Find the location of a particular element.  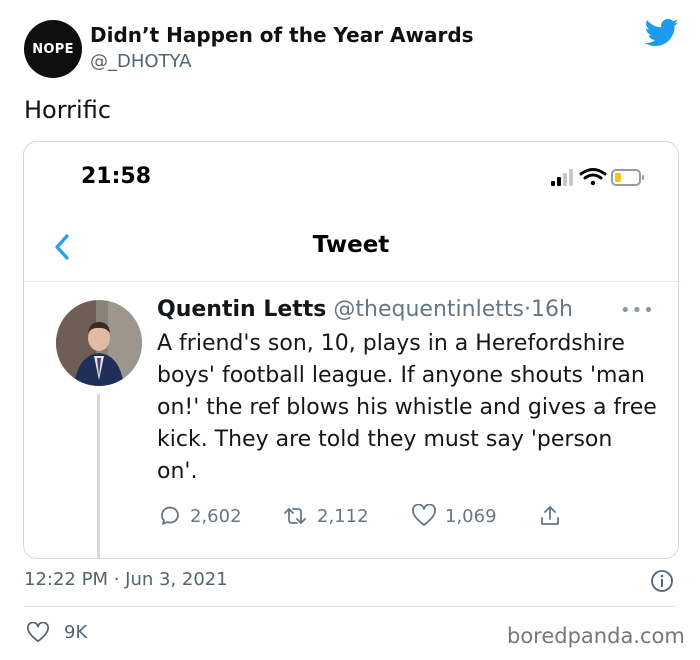

author-name: Quentin Letts is located at coordinates (241, 309).